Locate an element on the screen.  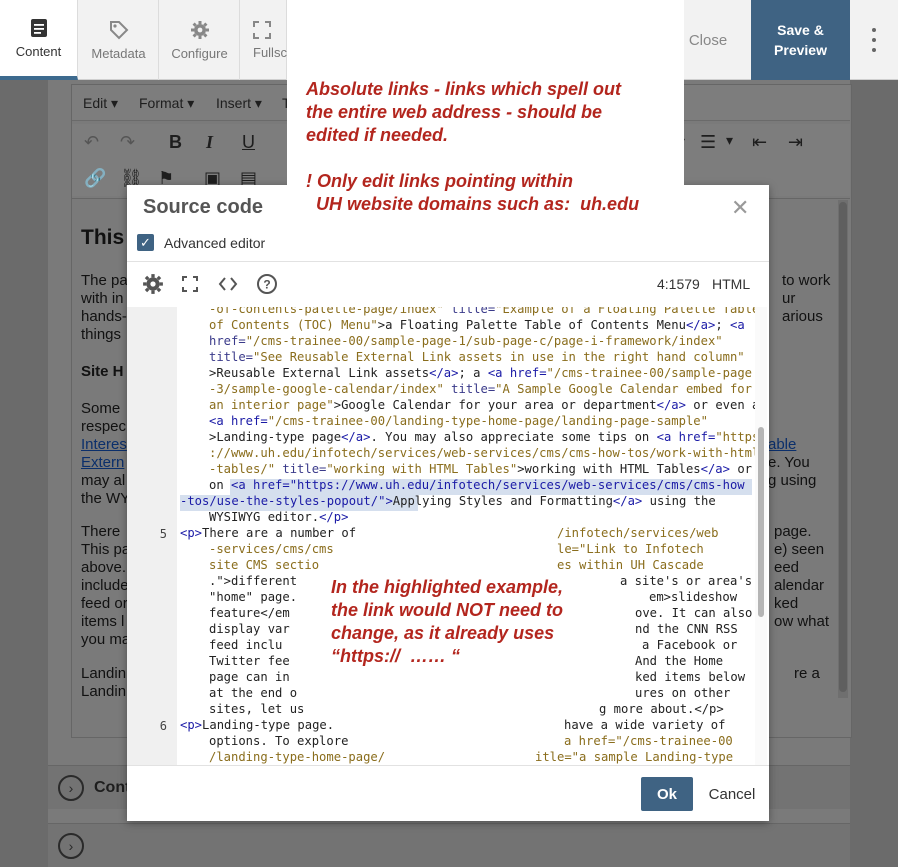
cancel-button: Cancel is located at coordinates (732, 794).